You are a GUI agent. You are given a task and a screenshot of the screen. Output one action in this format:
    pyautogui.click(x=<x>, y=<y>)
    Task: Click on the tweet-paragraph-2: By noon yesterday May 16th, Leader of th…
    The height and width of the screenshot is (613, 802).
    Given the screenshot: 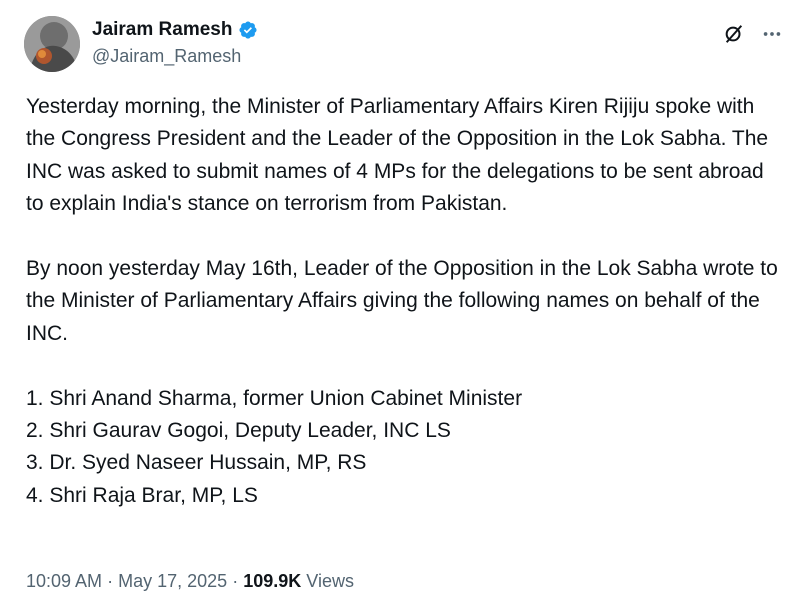 What is the action you would take?
    pyautogui.click(x=402, y=301)
    